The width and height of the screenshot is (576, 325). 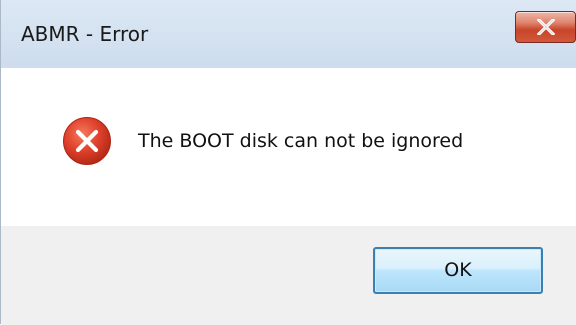 I want to click on close-button, so click(x=545, y=27).